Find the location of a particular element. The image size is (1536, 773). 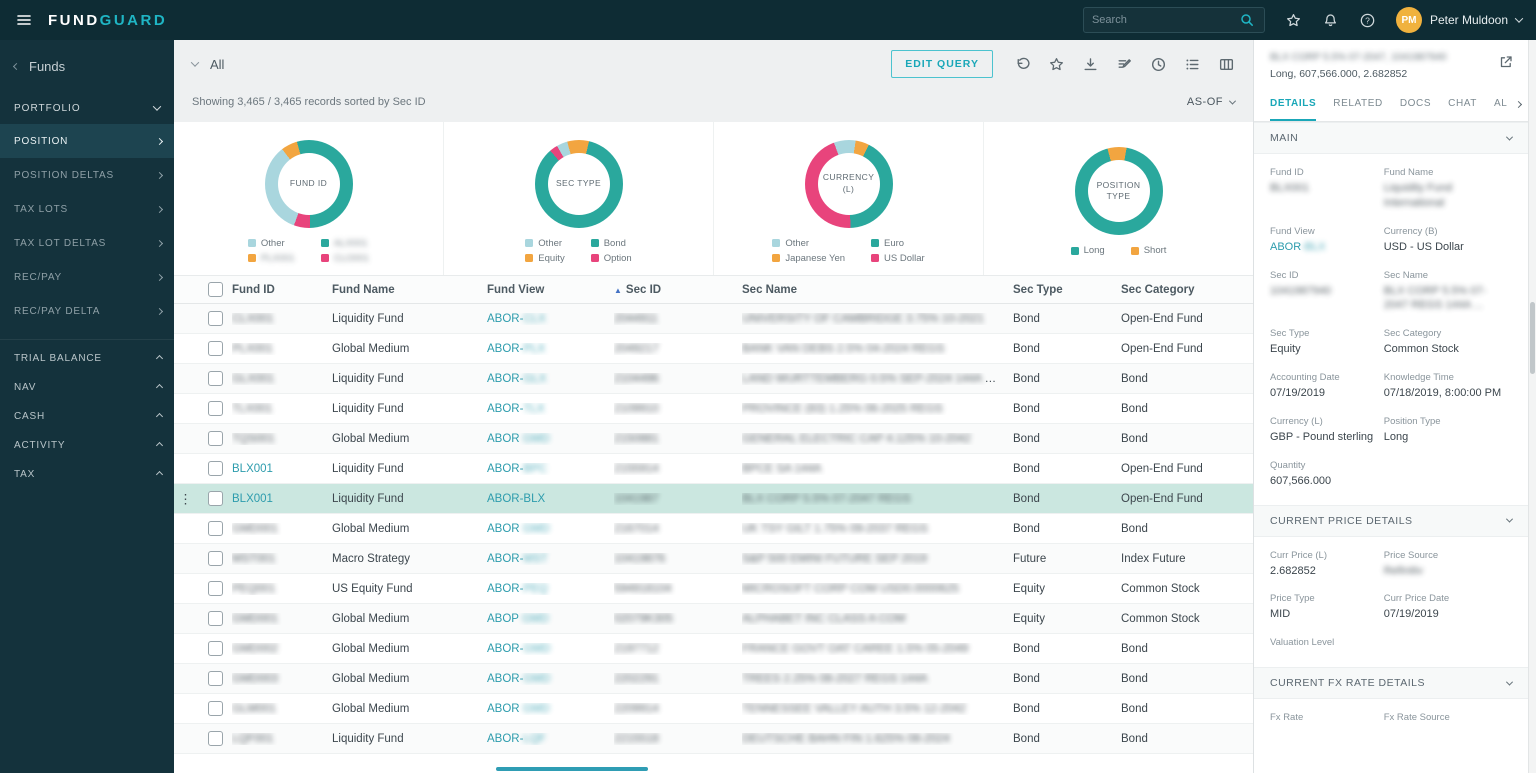

columns-icon is located at coordinates (1226, 64).